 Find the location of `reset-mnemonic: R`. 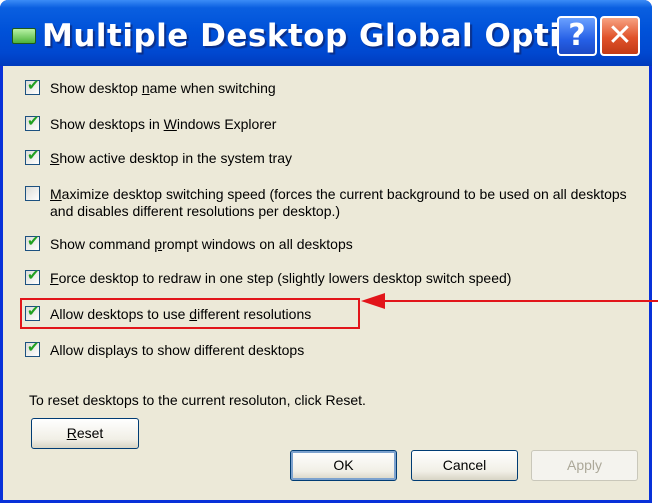

reset-mnemonic: R is located at coordinates (71, 433).